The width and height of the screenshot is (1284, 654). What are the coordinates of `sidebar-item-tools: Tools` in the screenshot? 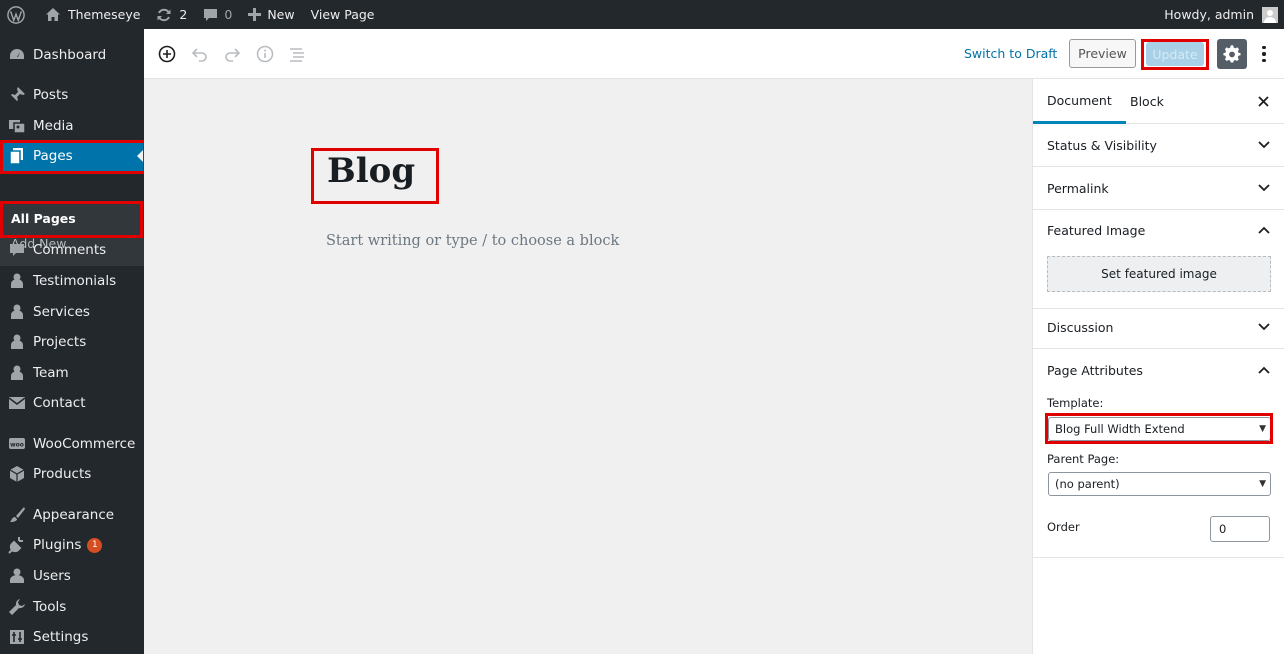 It's located at (72, 607).